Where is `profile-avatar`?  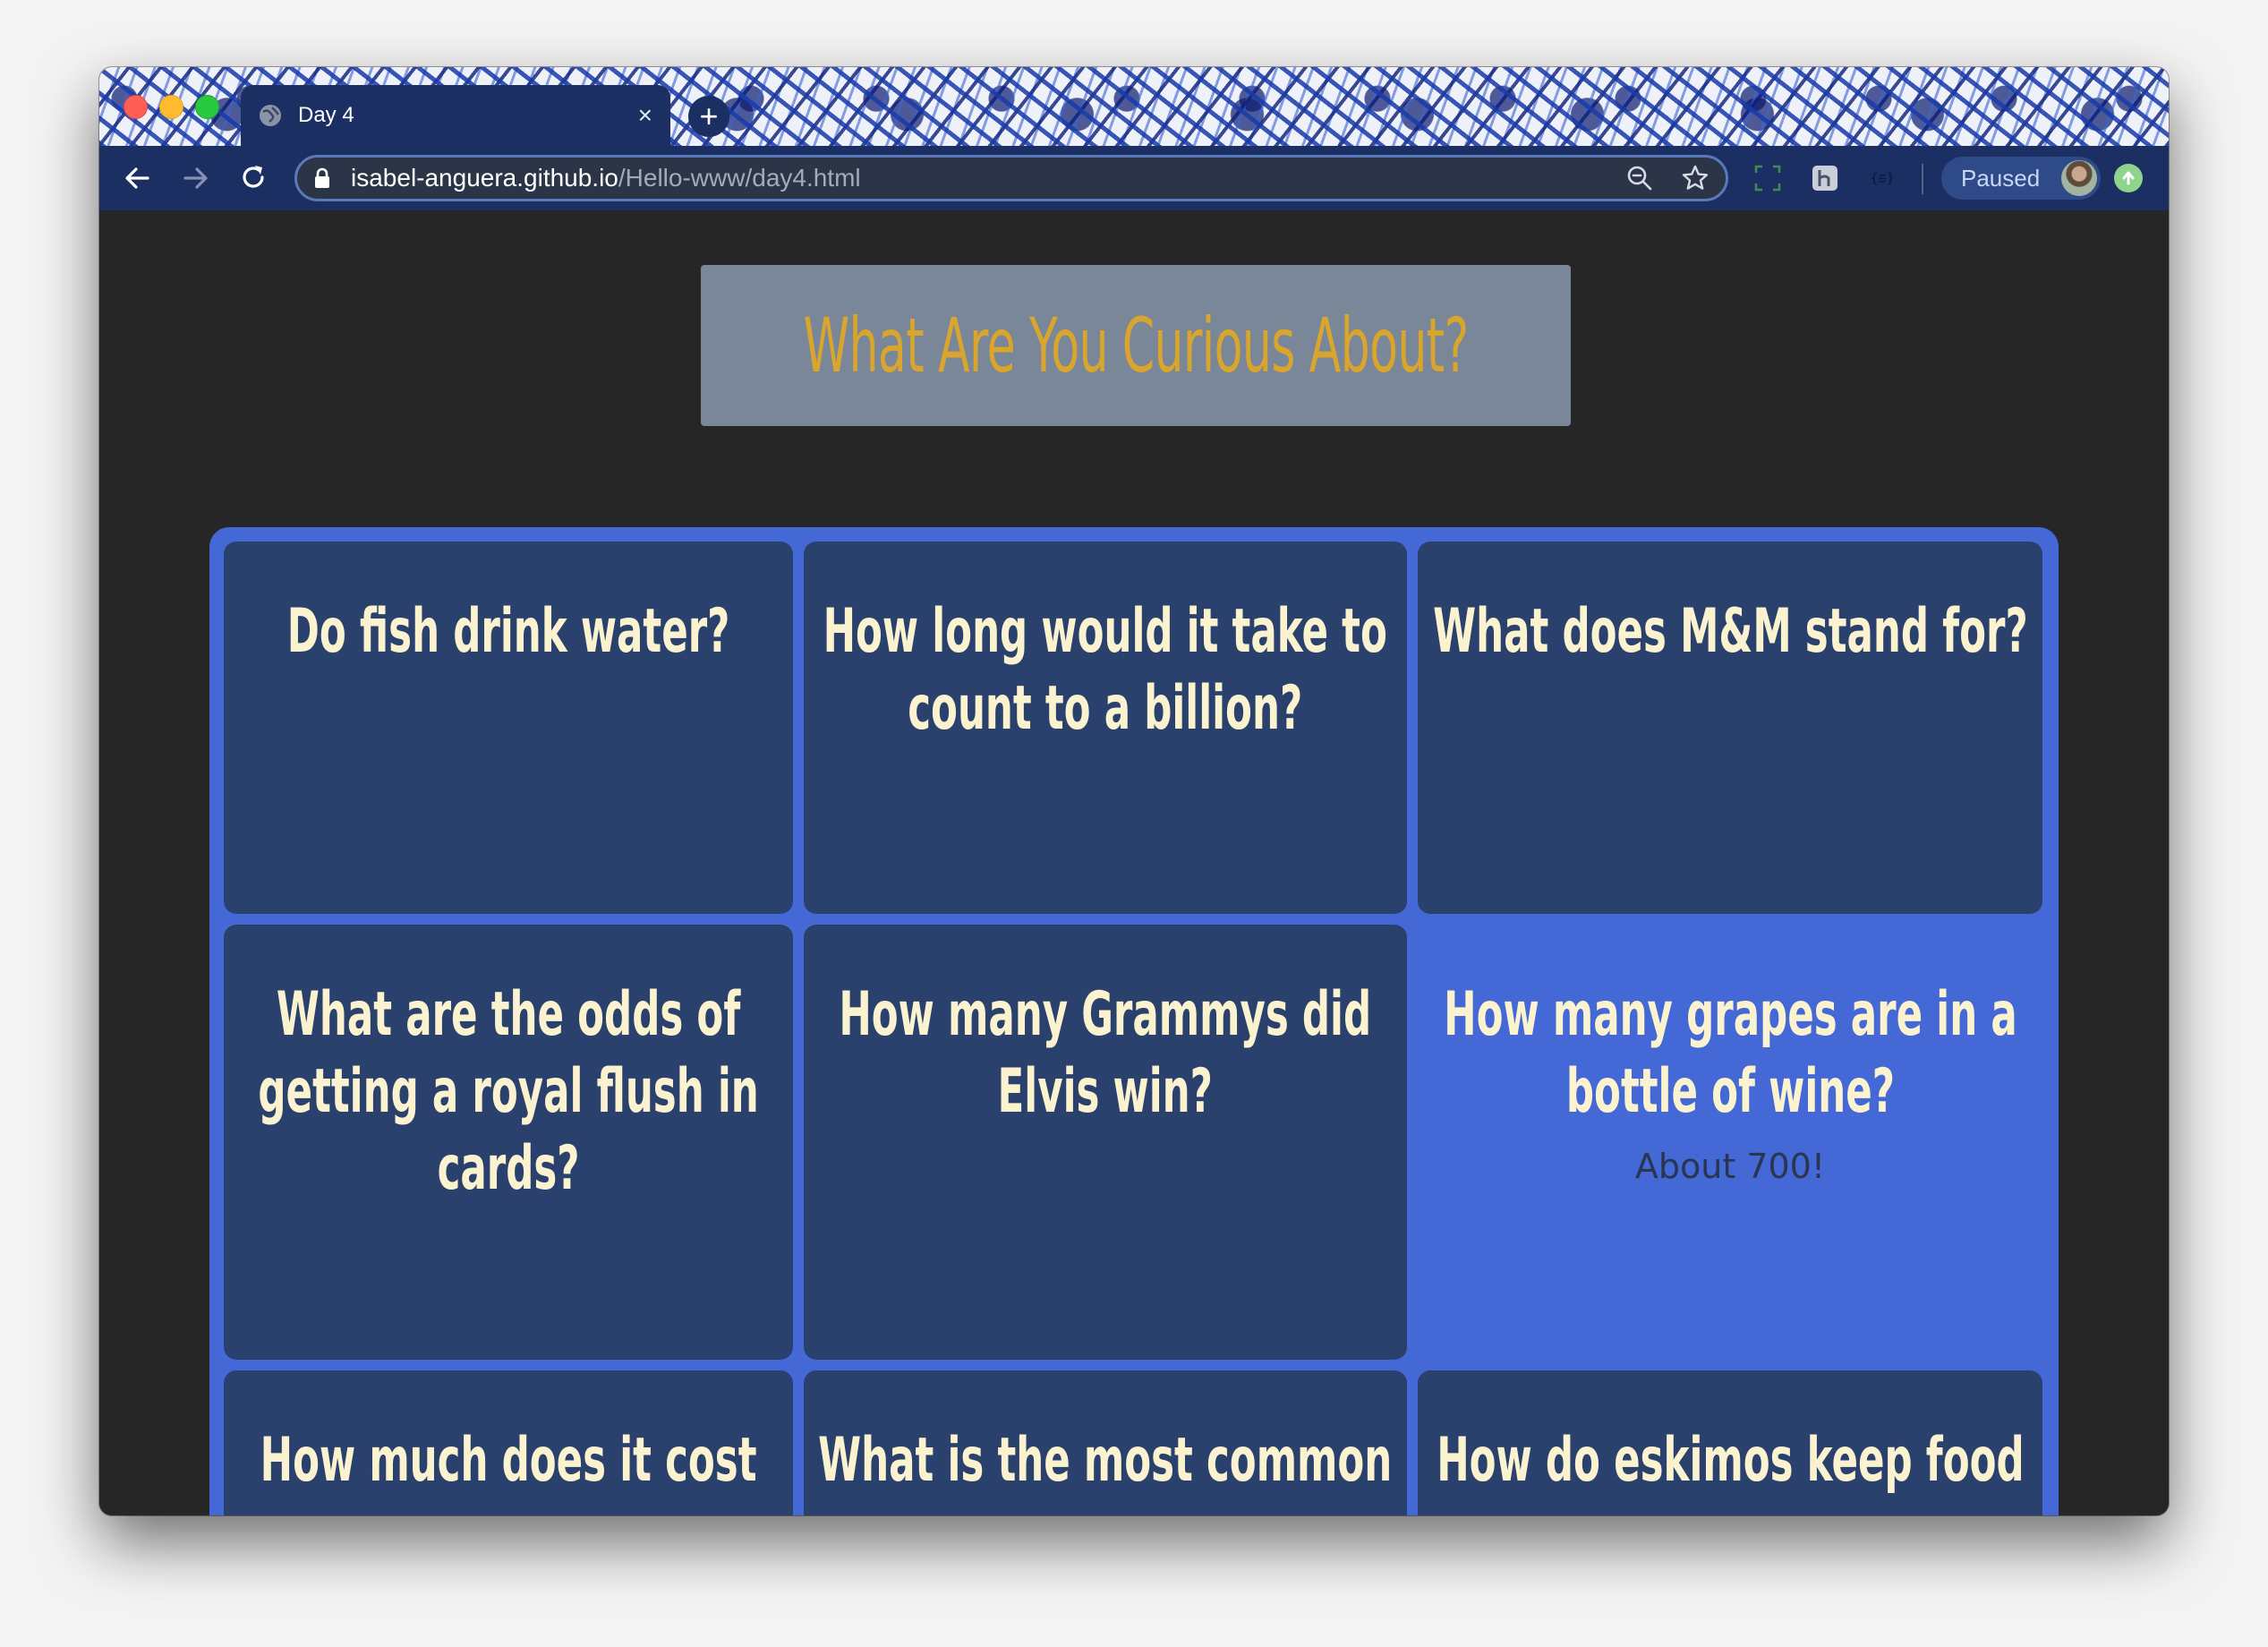
profile-avatar is located at coordinates (2079, 178).